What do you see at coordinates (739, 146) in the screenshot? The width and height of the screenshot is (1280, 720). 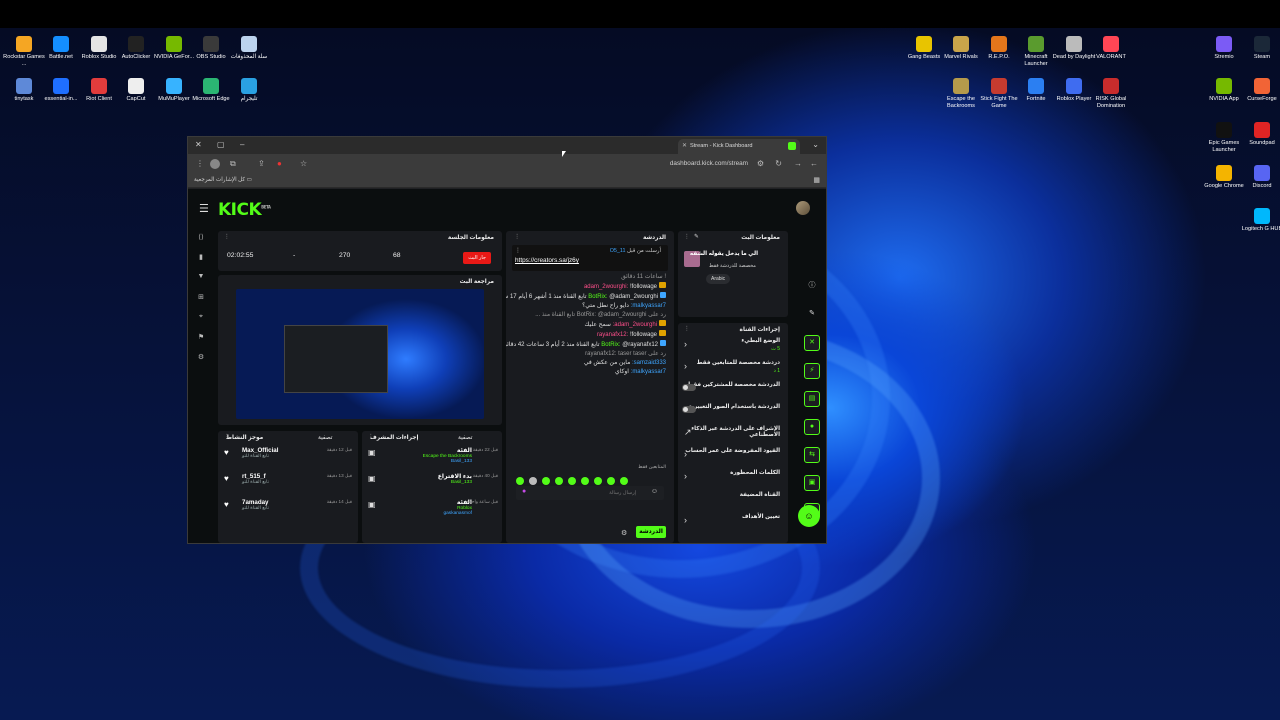 I see `tab-kick-dashboard: ✕ Stream - Kick Dashboard` at bounding box center [739, 146].